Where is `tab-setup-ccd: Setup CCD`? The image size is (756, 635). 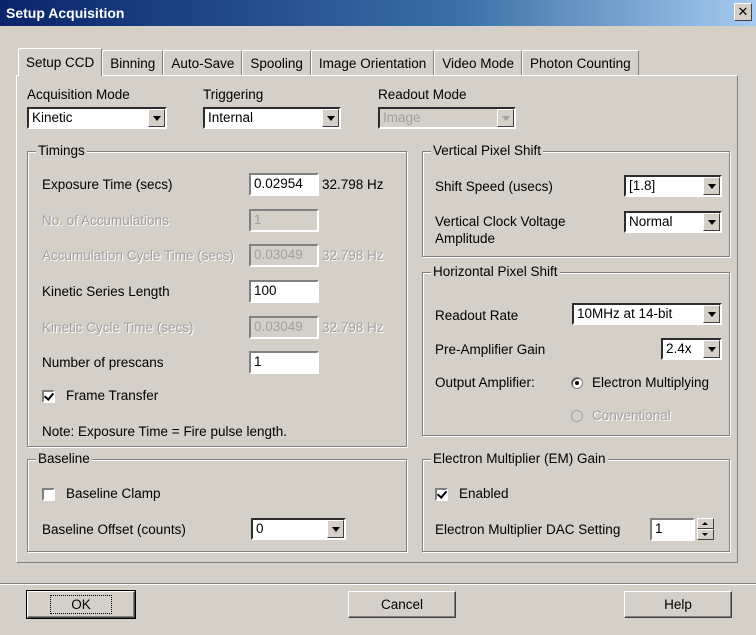
tab-setup-ccd: Setup CCD is located at coordinates (60, 62).